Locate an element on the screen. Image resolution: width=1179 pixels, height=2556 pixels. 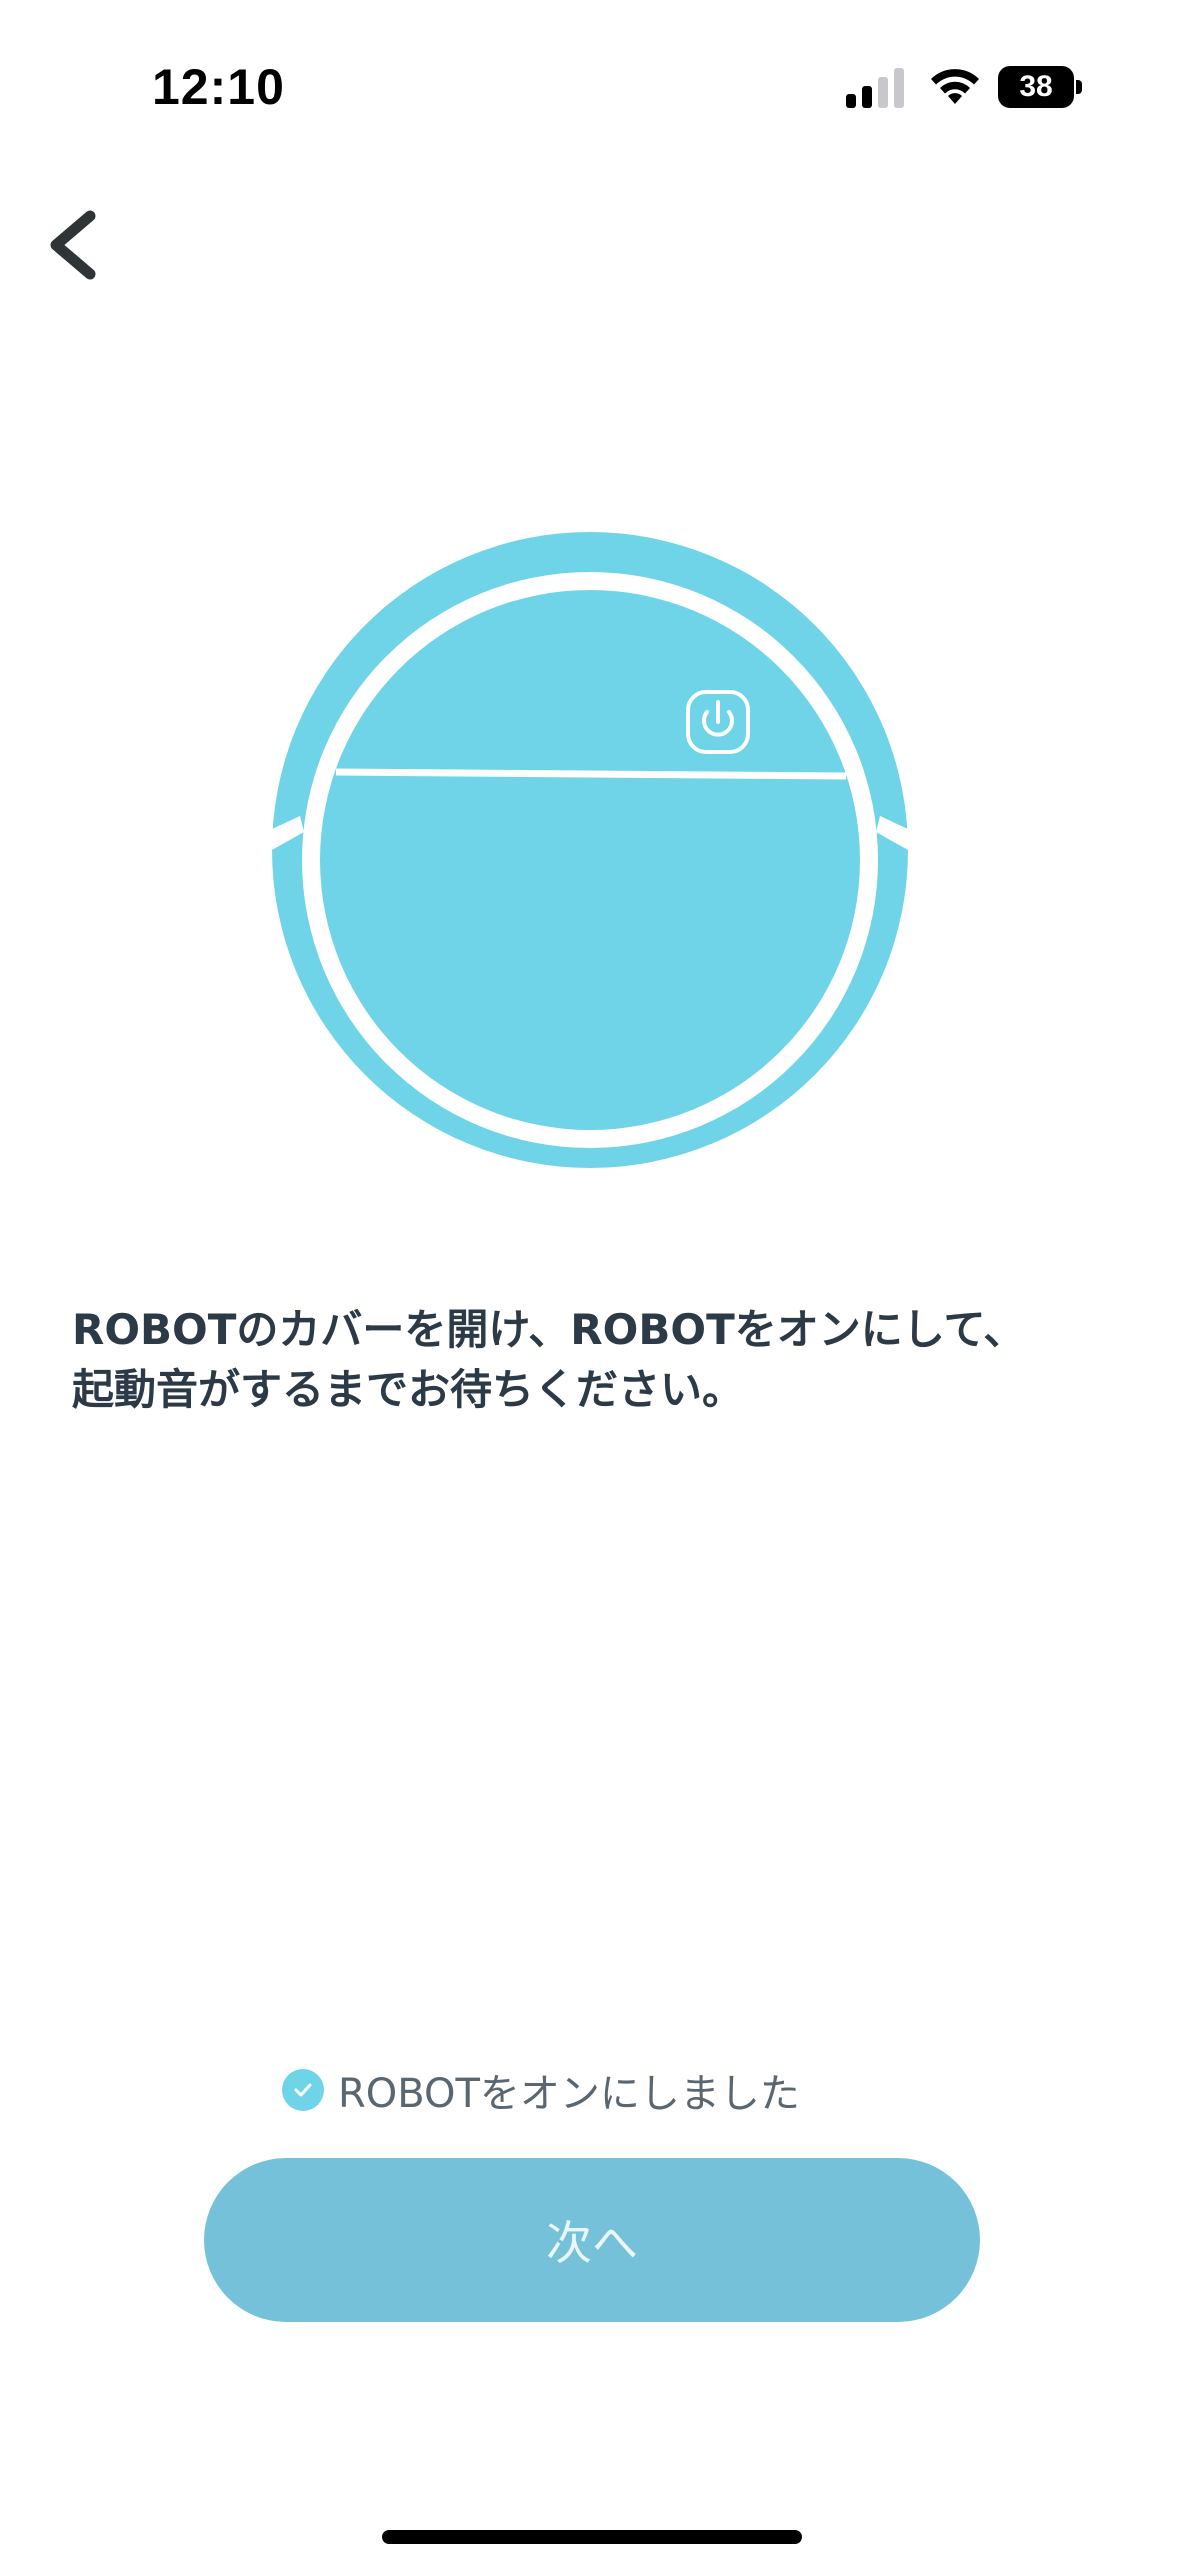
robot-vacuum-illustration is located at coordinates (590, 850).